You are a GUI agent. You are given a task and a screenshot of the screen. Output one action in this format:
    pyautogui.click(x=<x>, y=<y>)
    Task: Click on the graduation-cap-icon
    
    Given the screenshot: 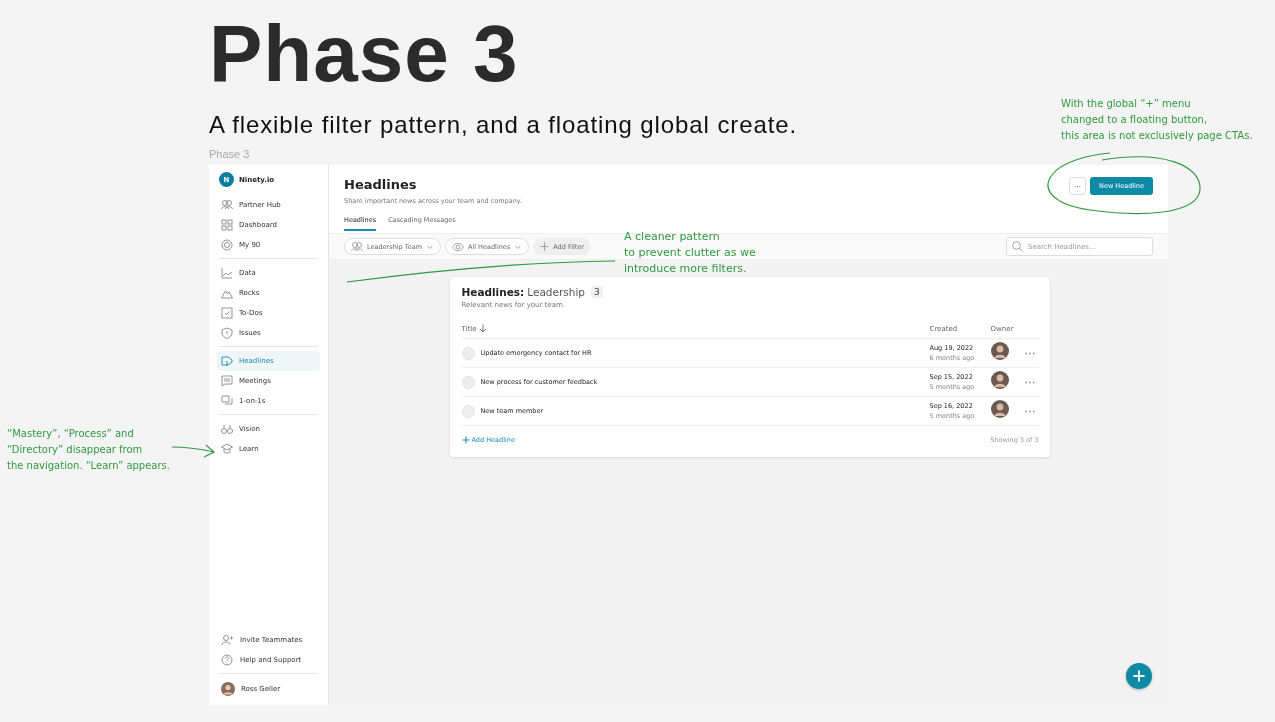 What is the action you would take?
    pyautogui.click(x=227, y=449)
    